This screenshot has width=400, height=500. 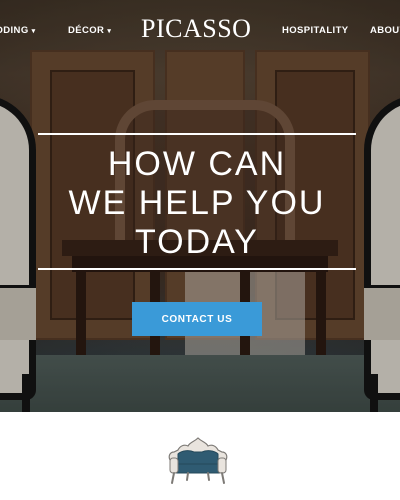 What do you see at coordinates (197, 164) in the screenshot?
I see `headline-line: HOW CAN` at bounding box center [197, 164].